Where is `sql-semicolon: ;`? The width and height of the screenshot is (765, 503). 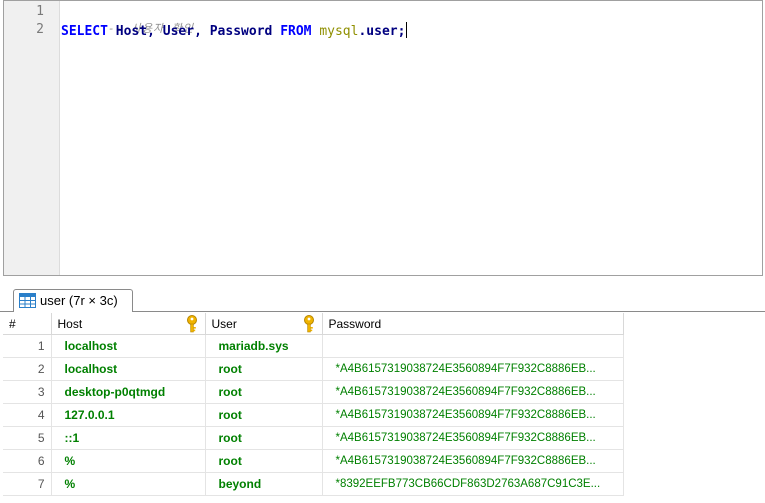 sql-semicolon: ; is located at coordinates (401, 31).